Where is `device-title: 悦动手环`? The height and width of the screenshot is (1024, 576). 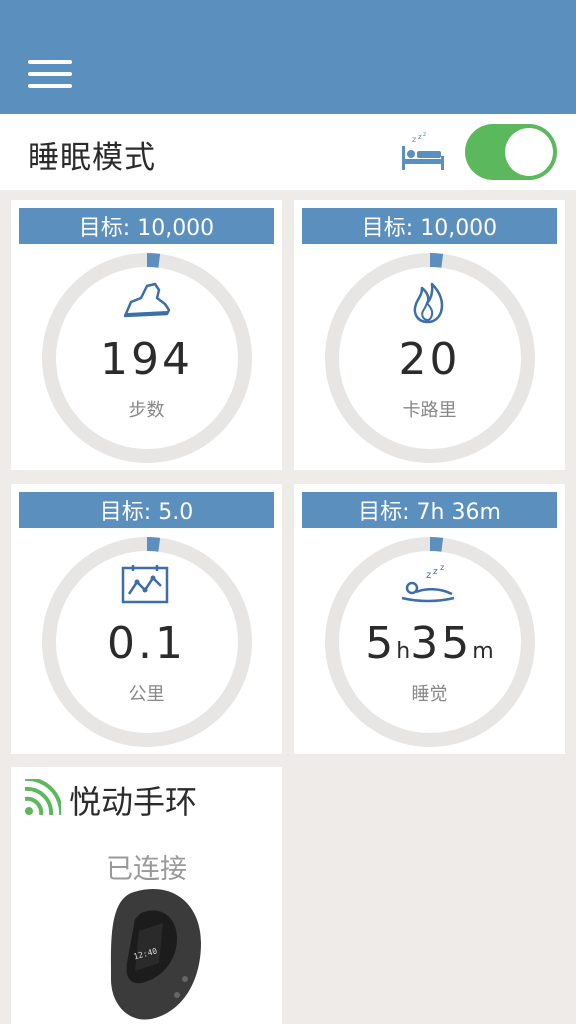 device-title: 悦动手环 is located at coordinates (133, 802).